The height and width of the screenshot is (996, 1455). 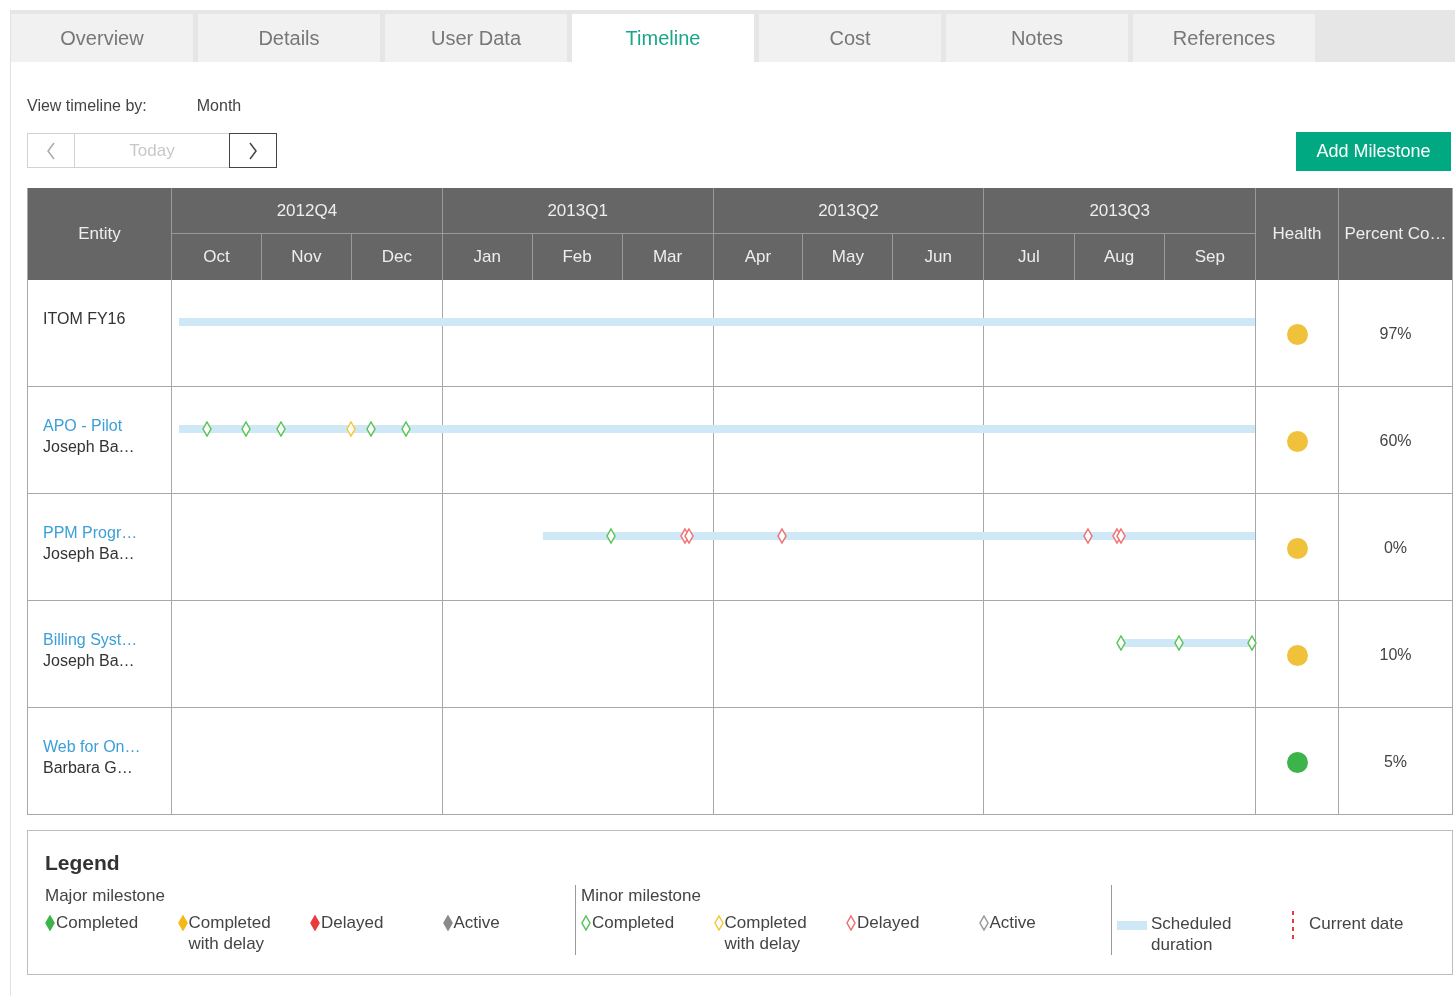 I want to click on tab: References, so click(x=1224, y=38).